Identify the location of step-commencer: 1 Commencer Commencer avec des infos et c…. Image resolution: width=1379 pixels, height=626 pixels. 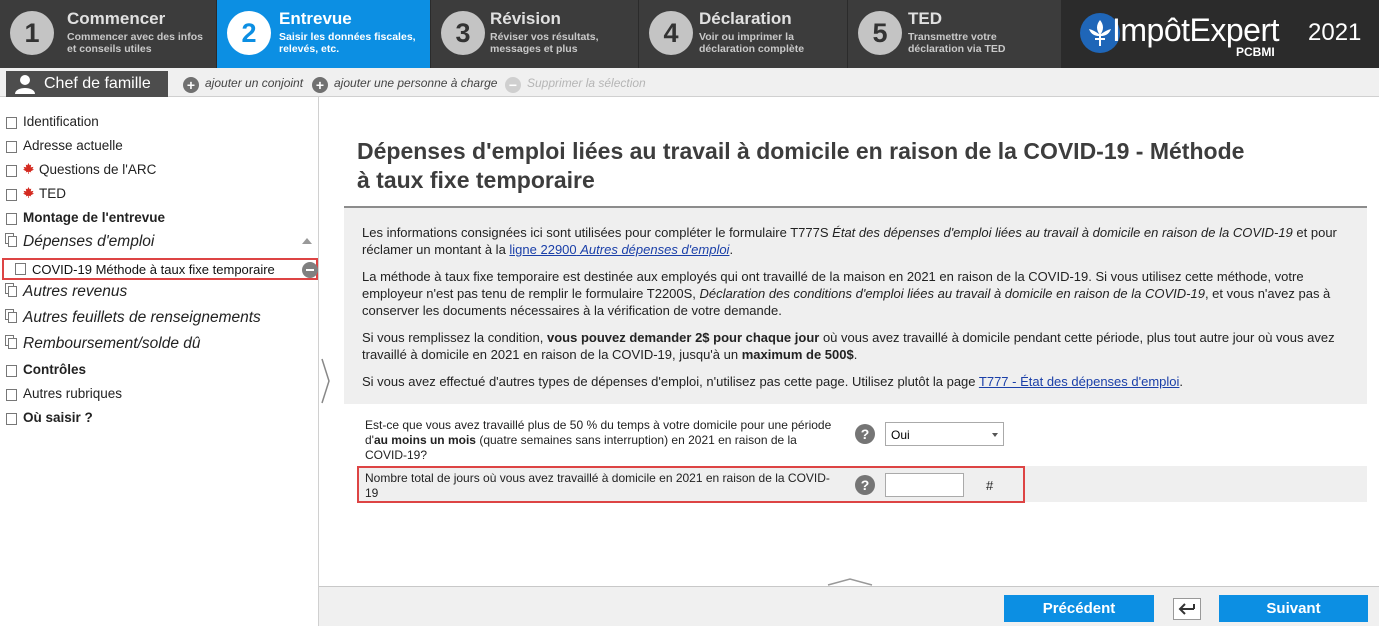
(108, 34).